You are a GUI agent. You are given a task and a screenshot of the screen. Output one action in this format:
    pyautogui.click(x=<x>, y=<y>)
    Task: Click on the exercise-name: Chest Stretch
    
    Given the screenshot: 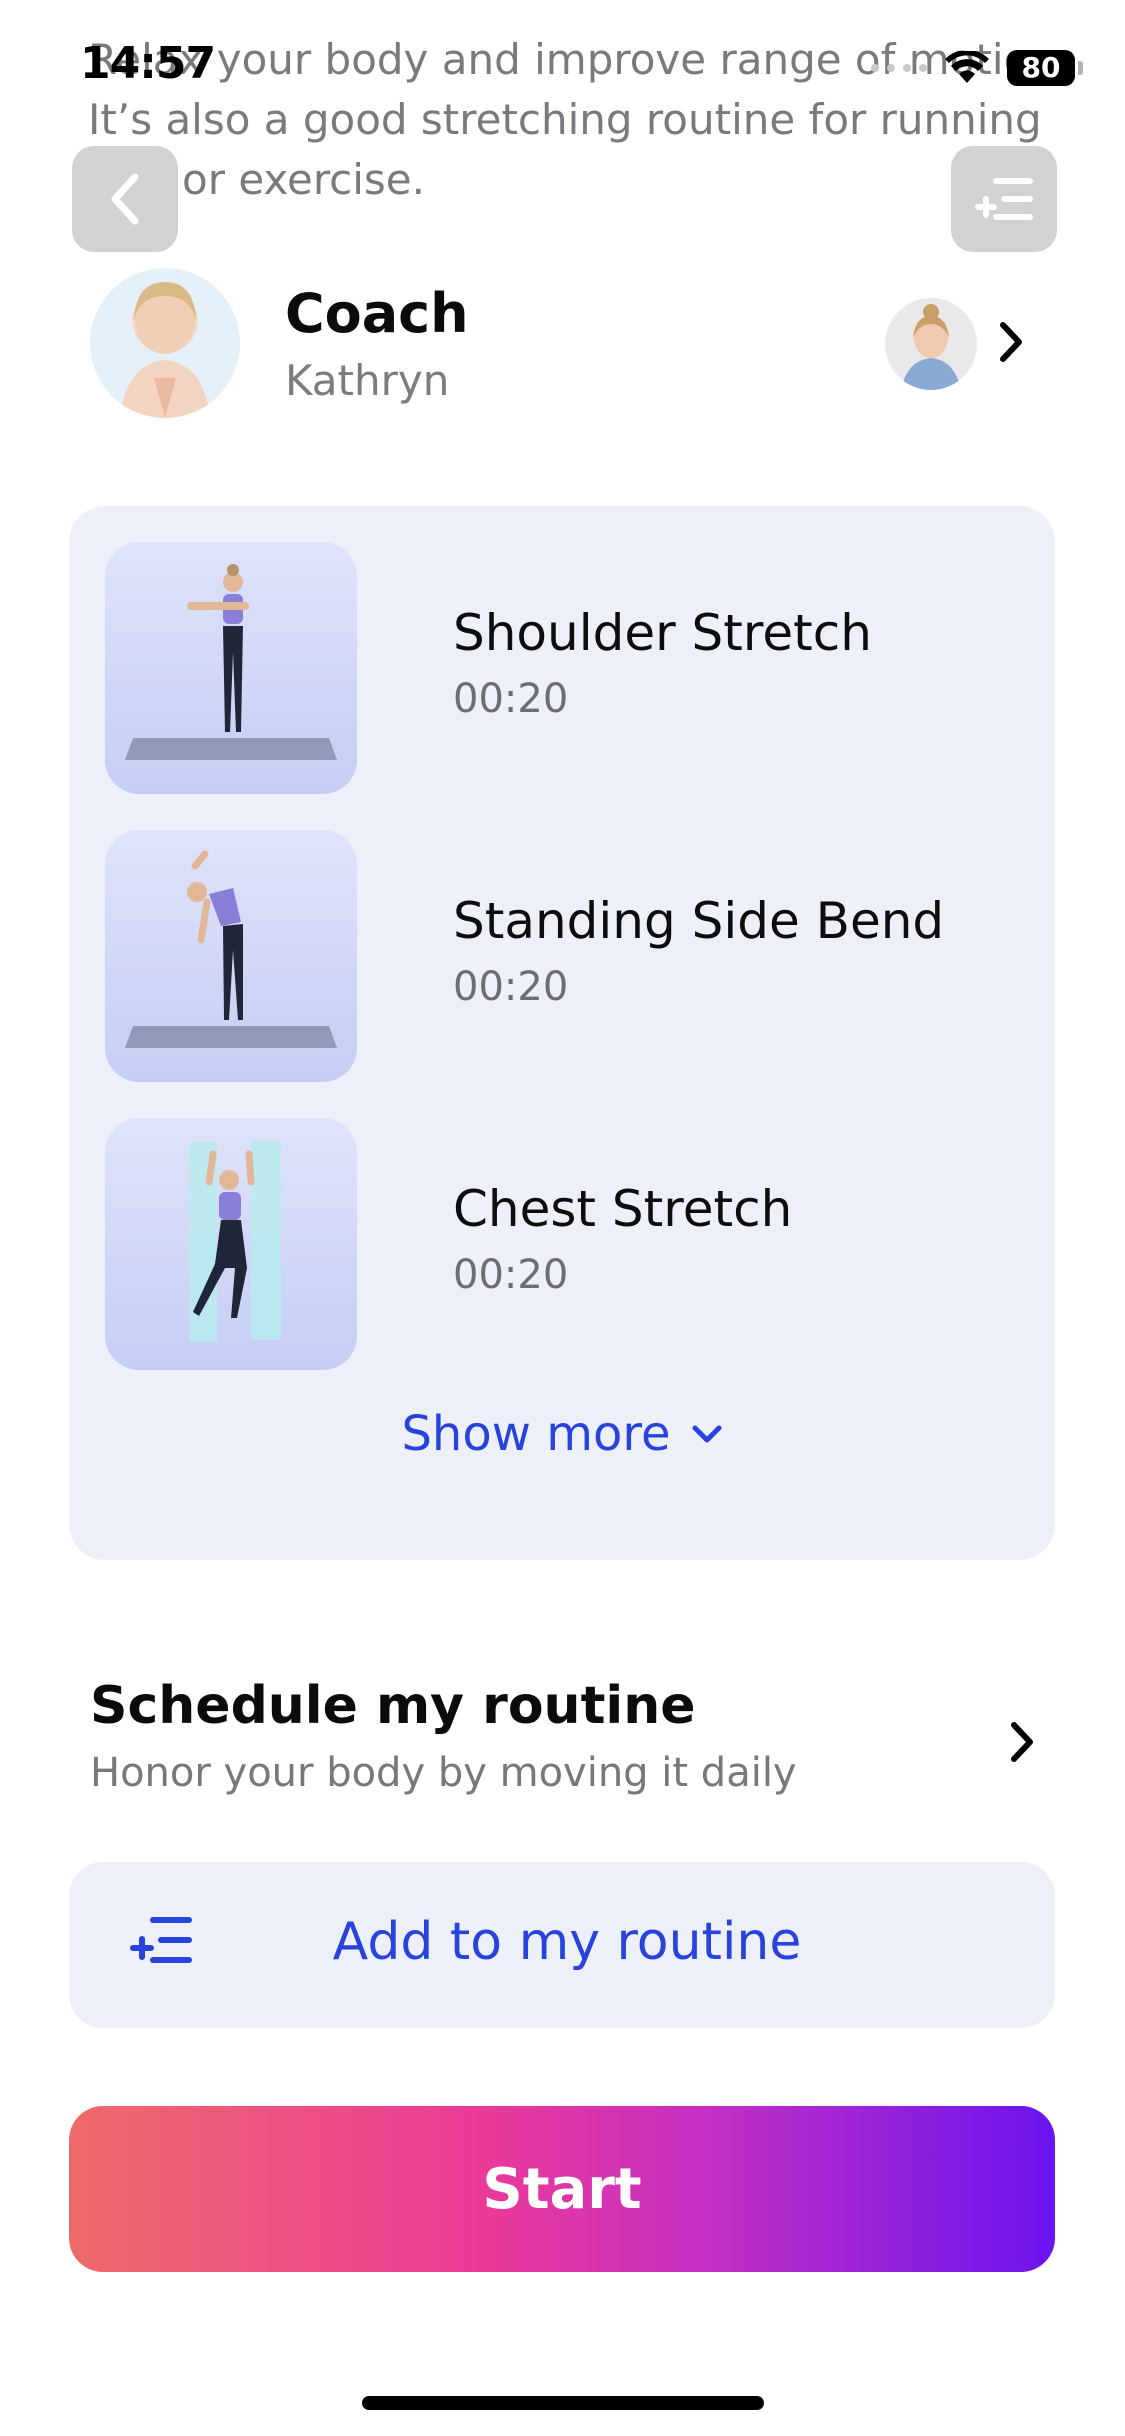 What is the action you would take?
    pyautogui.click(x=623, y=1209)
    